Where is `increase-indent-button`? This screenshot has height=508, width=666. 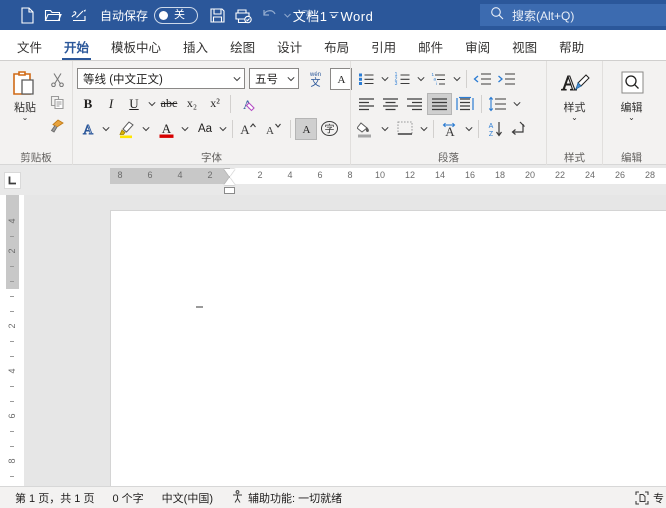 increase-indent-button is located at coordinates (506, 79).